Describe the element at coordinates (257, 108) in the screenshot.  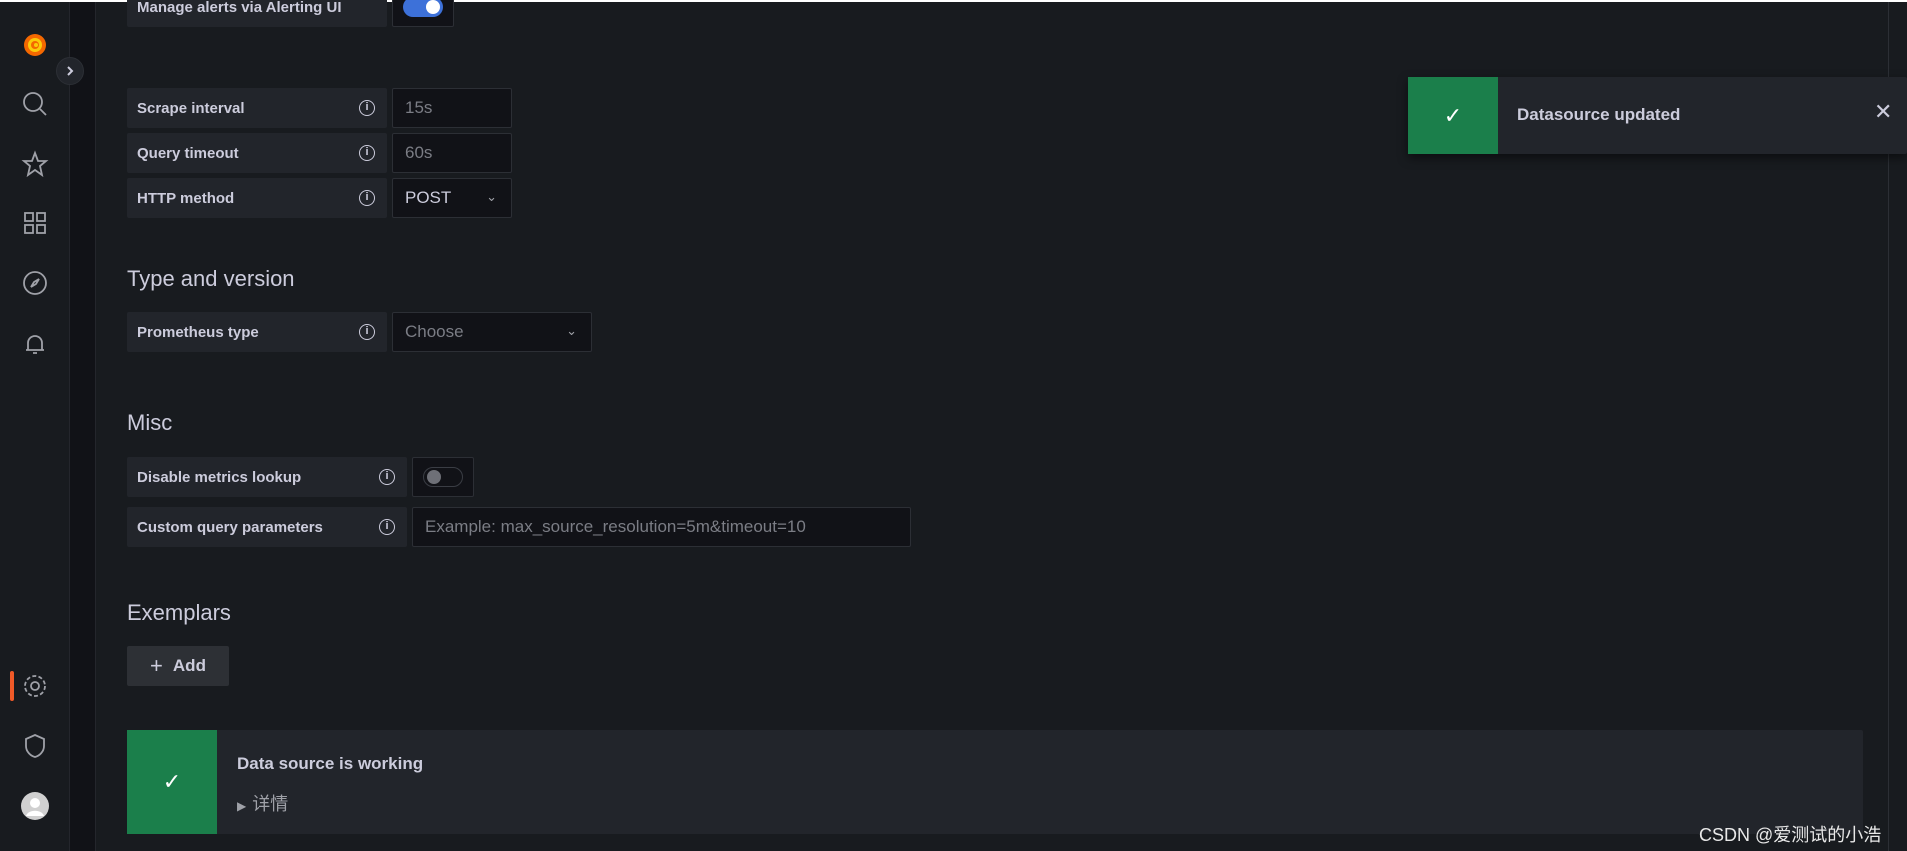
I see `scrape-interval-label: Scrape interval i` at that location.